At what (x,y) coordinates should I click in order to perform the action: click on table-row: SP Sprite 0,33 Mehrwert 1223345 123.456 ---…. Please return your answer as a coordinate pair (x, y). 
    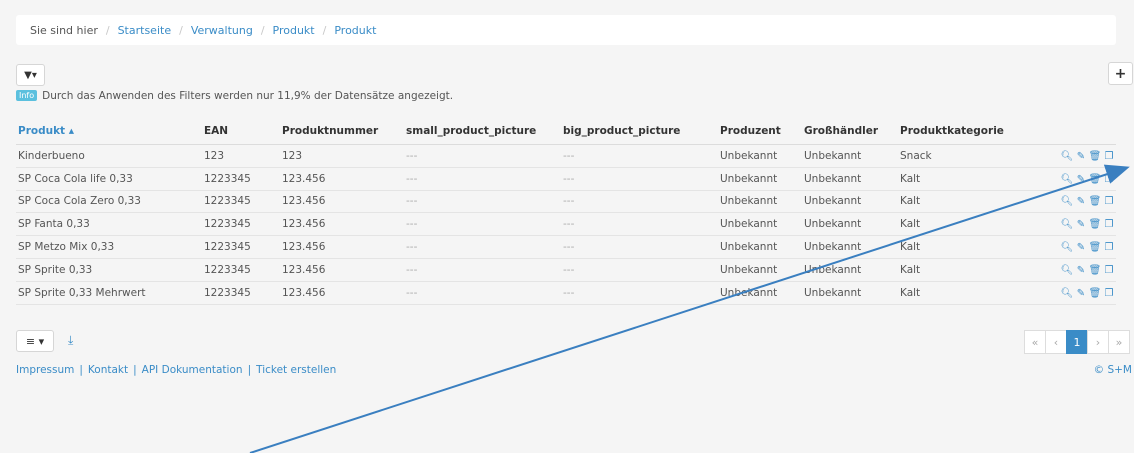
    Looking at the image, I should click on (566, 293).